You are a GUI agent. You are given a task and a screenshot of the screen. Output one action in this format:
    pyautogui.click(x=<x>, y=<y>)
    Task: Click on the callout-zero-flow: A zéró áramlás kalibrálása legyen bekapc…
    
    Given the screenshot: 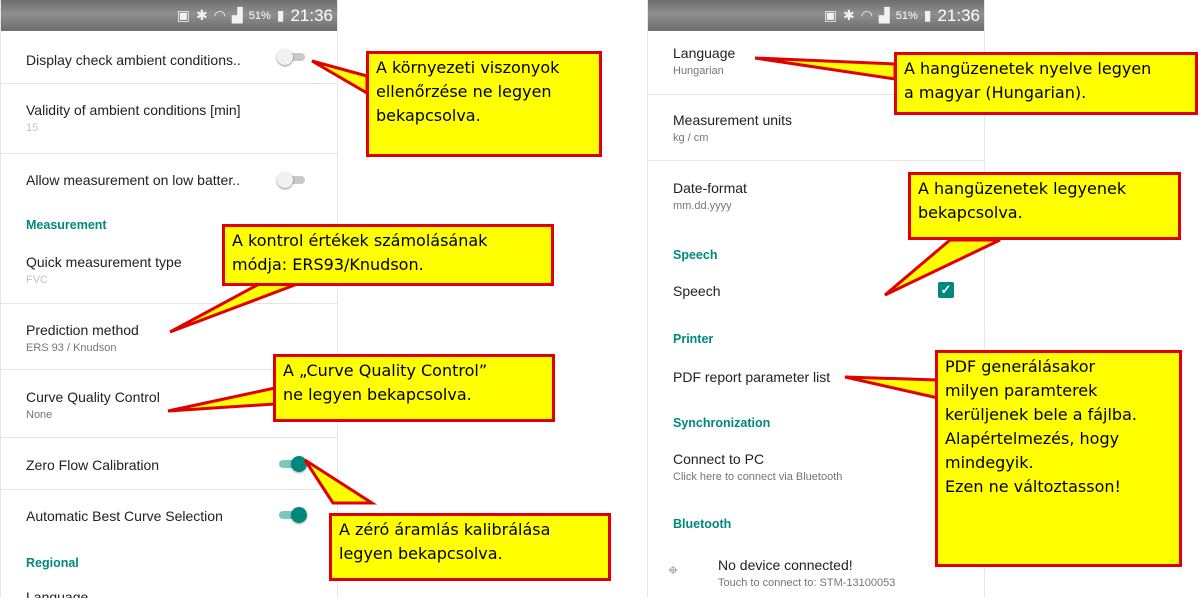 What is the action you would take?
    pyautogui.click(x=470, y=547)
    